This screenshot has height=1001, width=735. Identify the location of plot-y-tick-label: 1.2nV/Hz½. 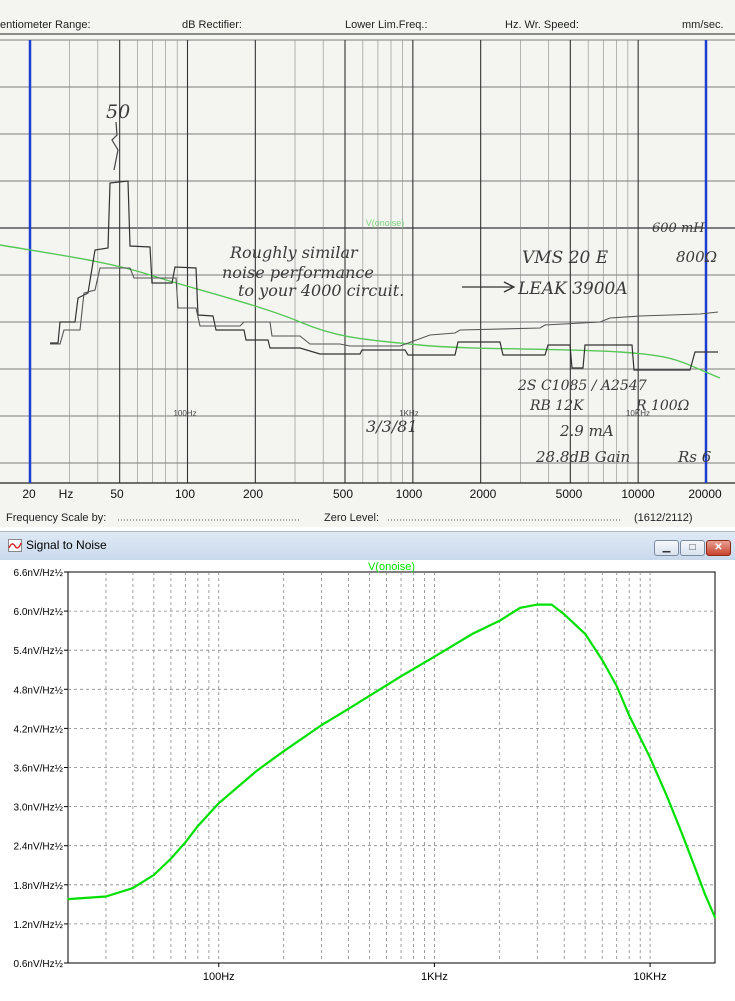
(39, 925).